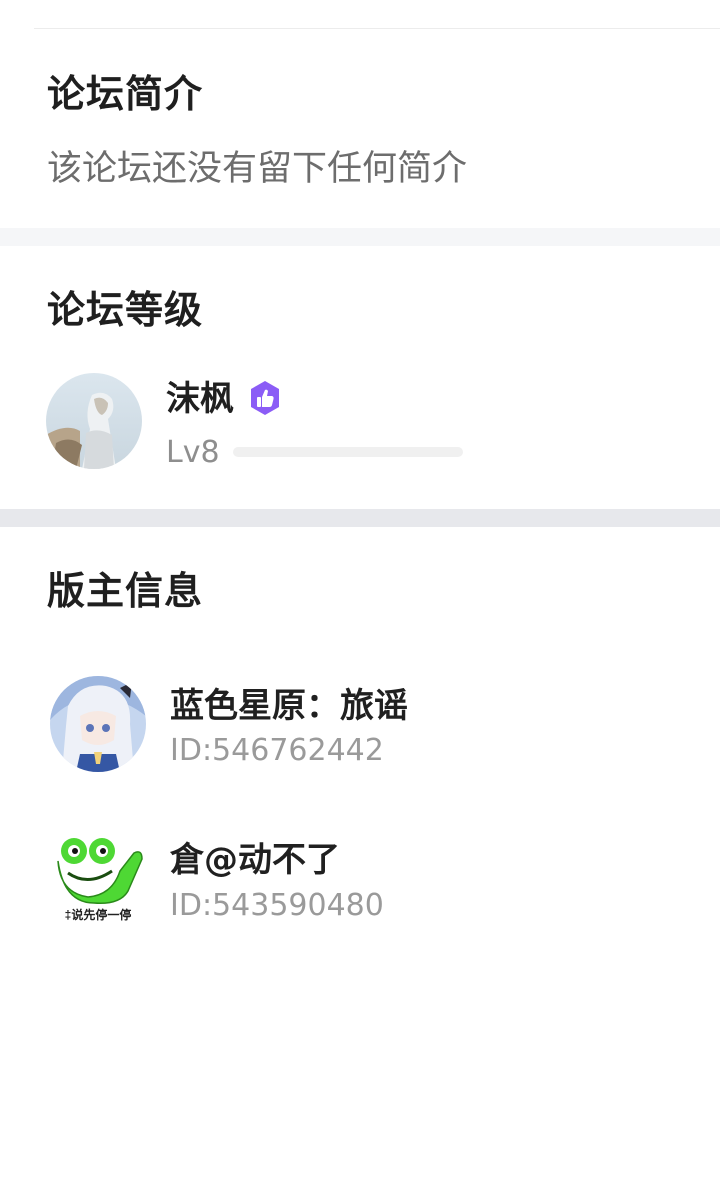 This screenshot has height=1180, width=720. Describe the element at coordinates (348, 452) in the screenshot. I see `level-progress-bar` at that location.